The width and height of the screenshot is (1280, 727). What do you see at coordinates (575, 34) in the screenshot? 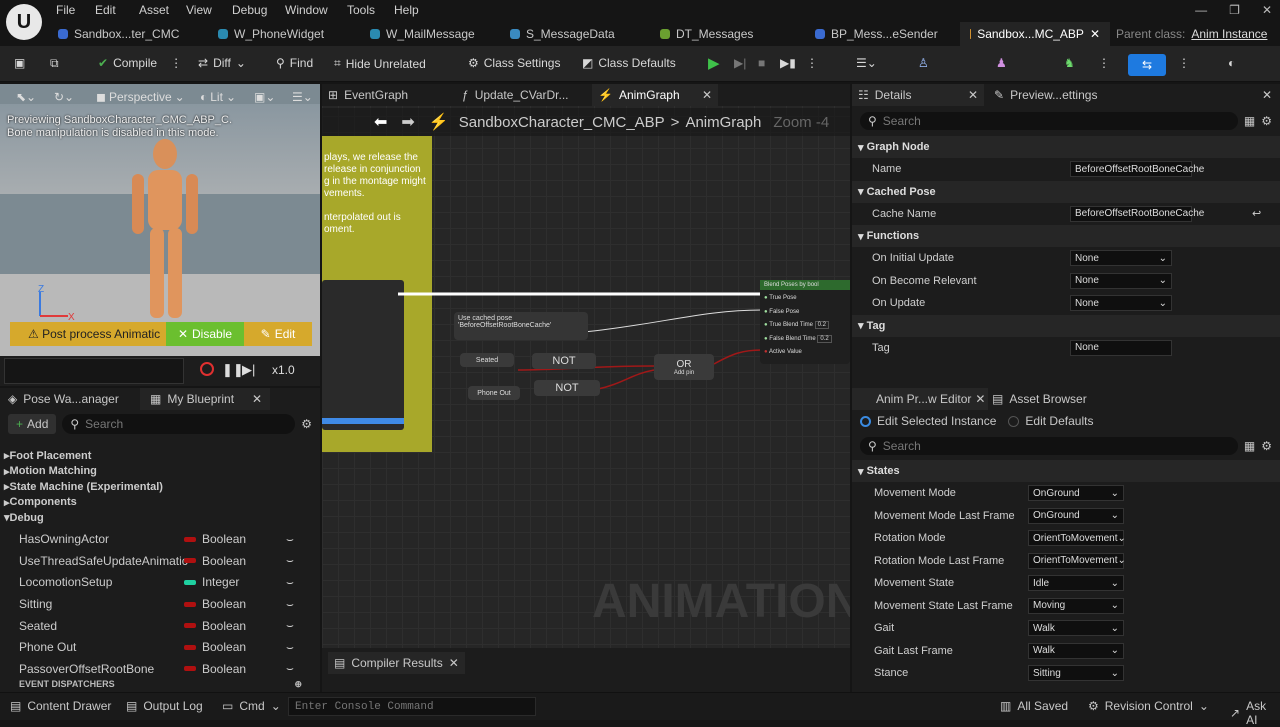
I see `tab-message-data: S_MessageData` at bounding box center [575, 34].